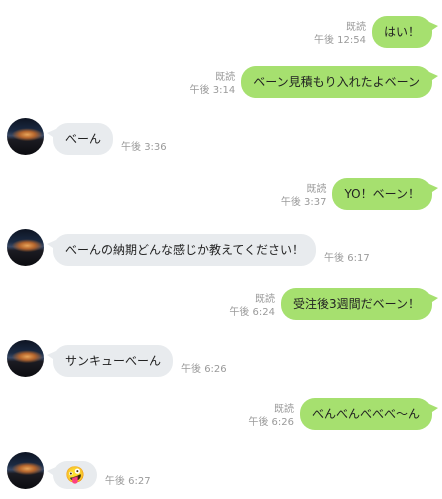  I want to click on timestamp: 午後 6:27, so click(127, 481).